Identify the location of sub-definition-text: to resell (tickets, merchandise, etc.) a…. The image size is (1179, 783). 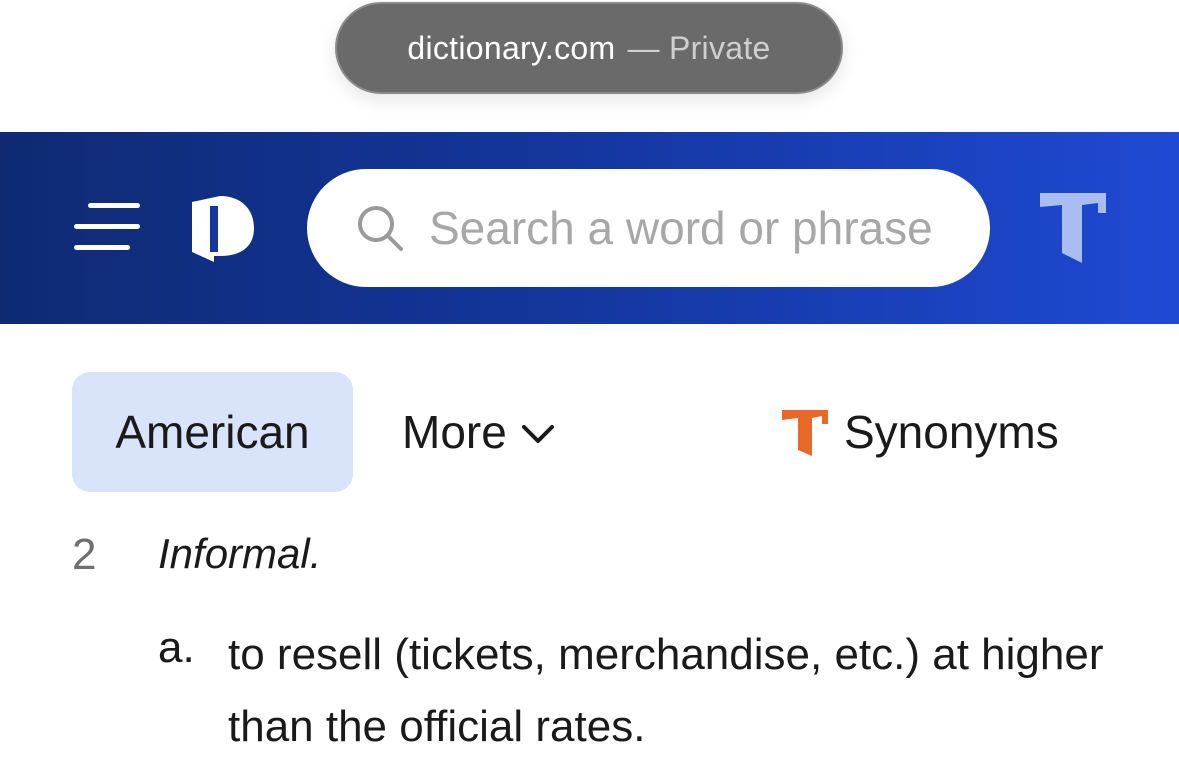
(666, 690).